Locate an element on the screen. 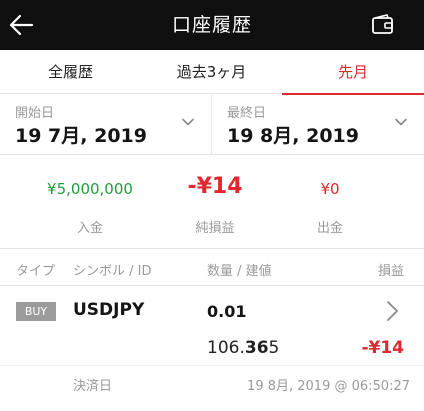 This screenshot has height=411, width=424. period-tabs: 全履歴 過去3ヶ月 先月 is located at coordinates (212, 72).